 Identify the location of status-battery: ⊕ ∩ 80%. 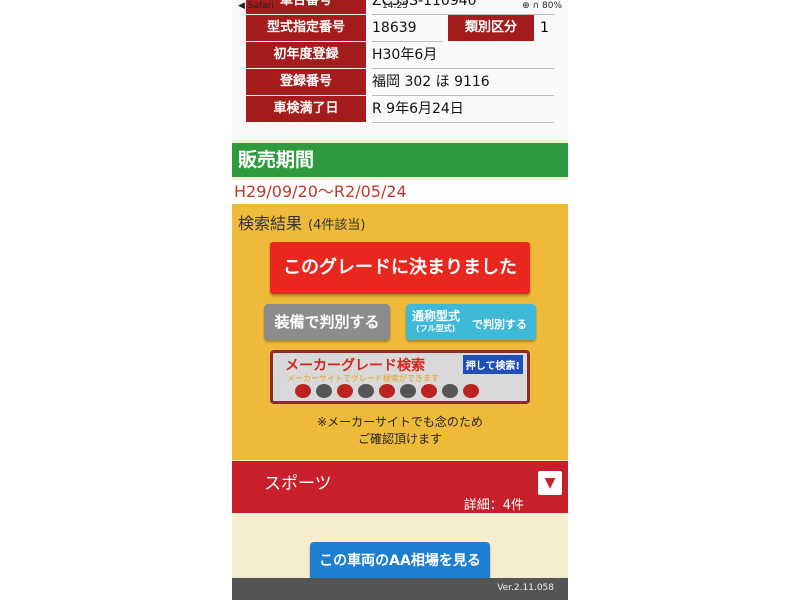
(542, 6).